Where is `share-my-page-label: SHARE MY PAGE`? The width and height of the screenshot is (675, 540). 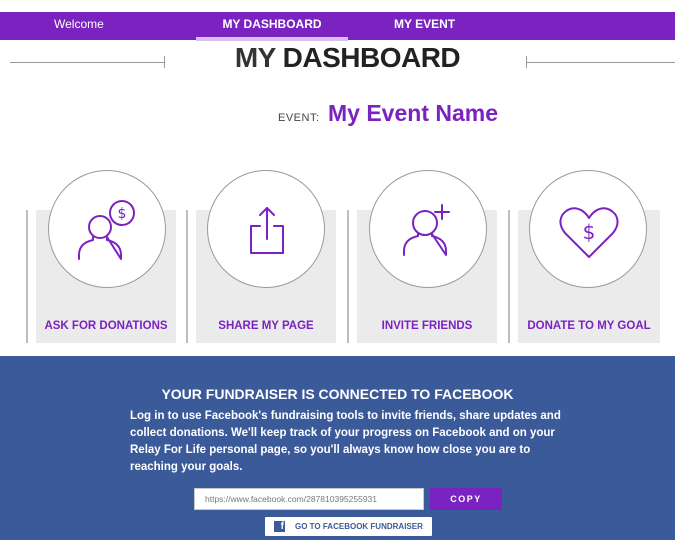
share-my-page-label: SHARE MY PAGE is located at coordinates (266, 326).